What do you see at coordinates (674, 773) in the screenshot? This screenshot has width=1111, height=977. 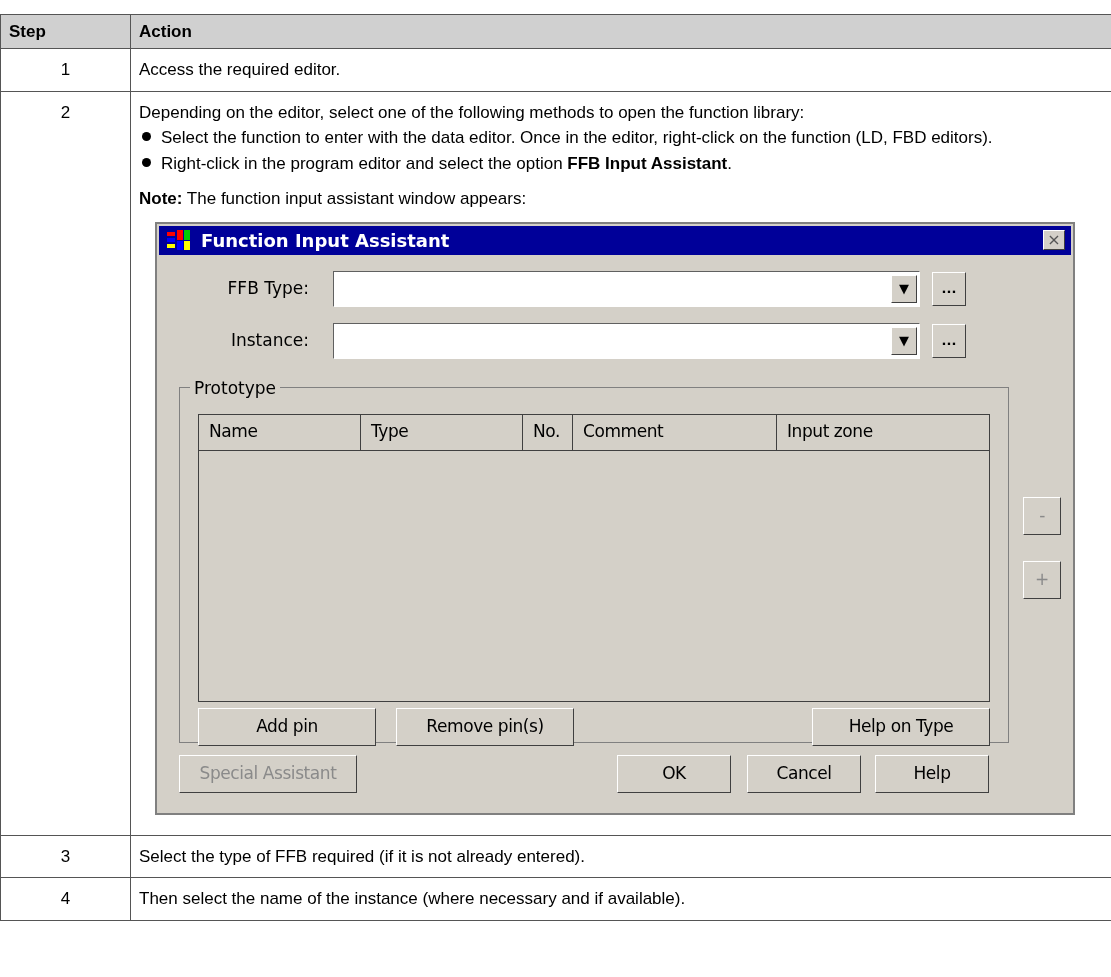 I see `dialog-button: OK` at bounding box center [674, 773].